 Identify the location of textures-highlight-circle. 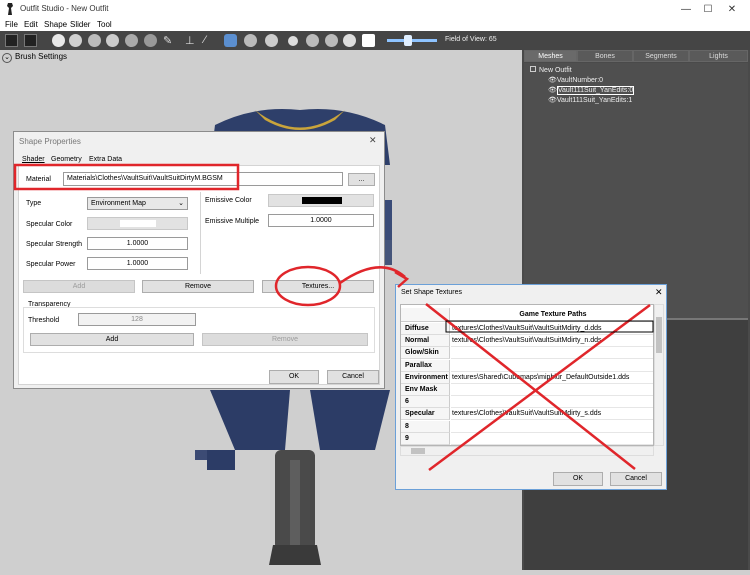
(308, 286).